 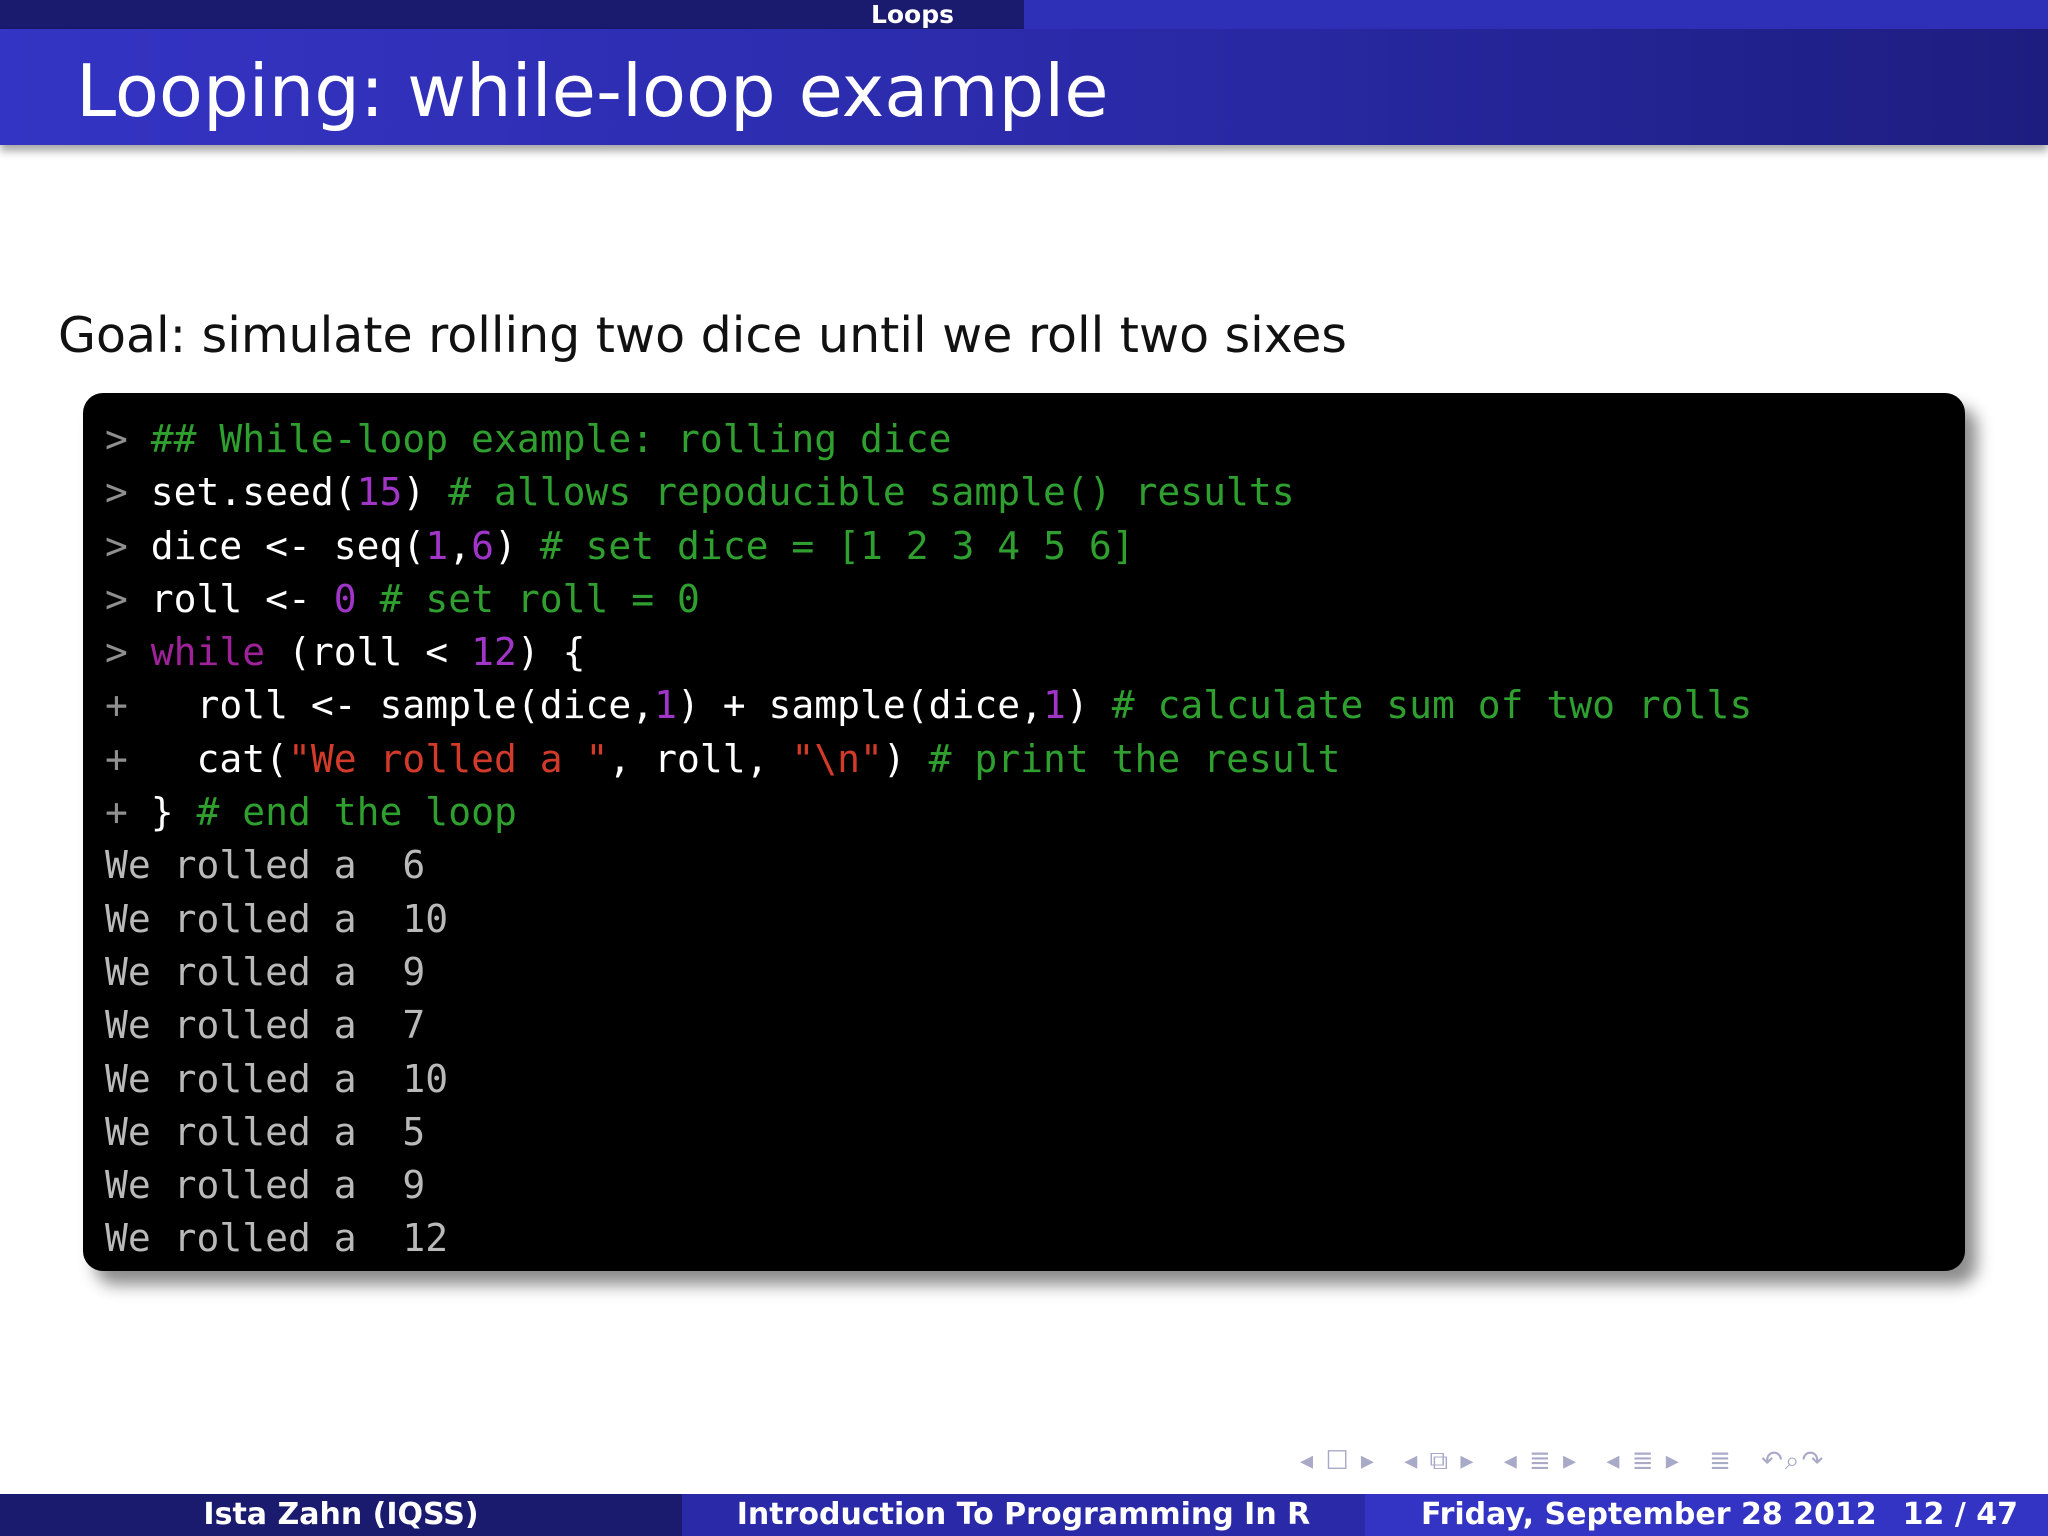 I want to click on title-bar: Looping: while-loop example, so click(x=1024, y=87).